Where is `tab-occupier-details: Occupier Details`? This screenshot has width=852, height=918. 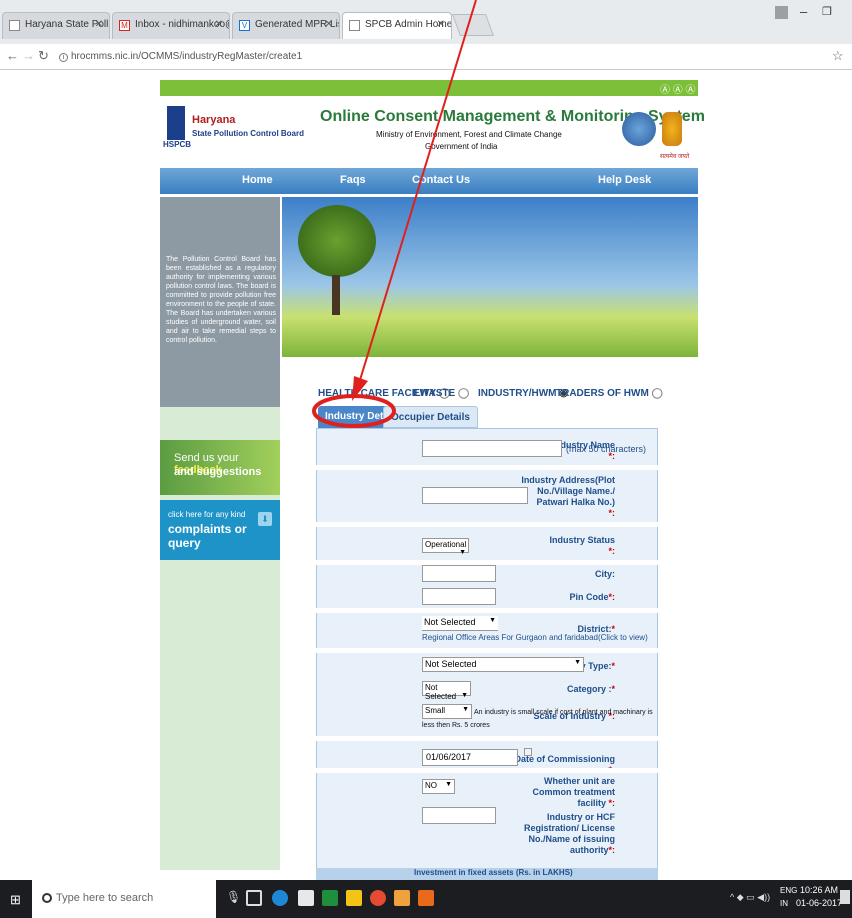
tab-occupier-details: Occupier Details is located at coordinates (430, 417).